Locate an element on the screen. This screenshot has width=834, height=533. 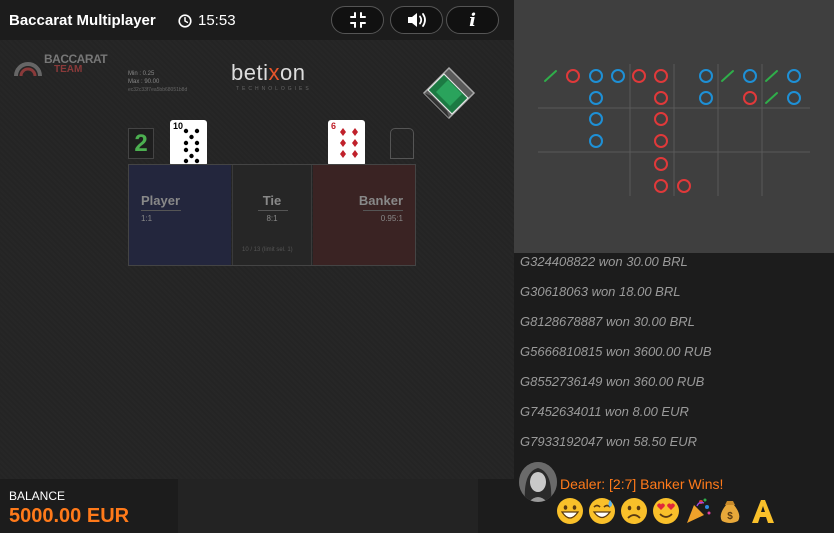
road-grid is located at coordinates (674, 130).